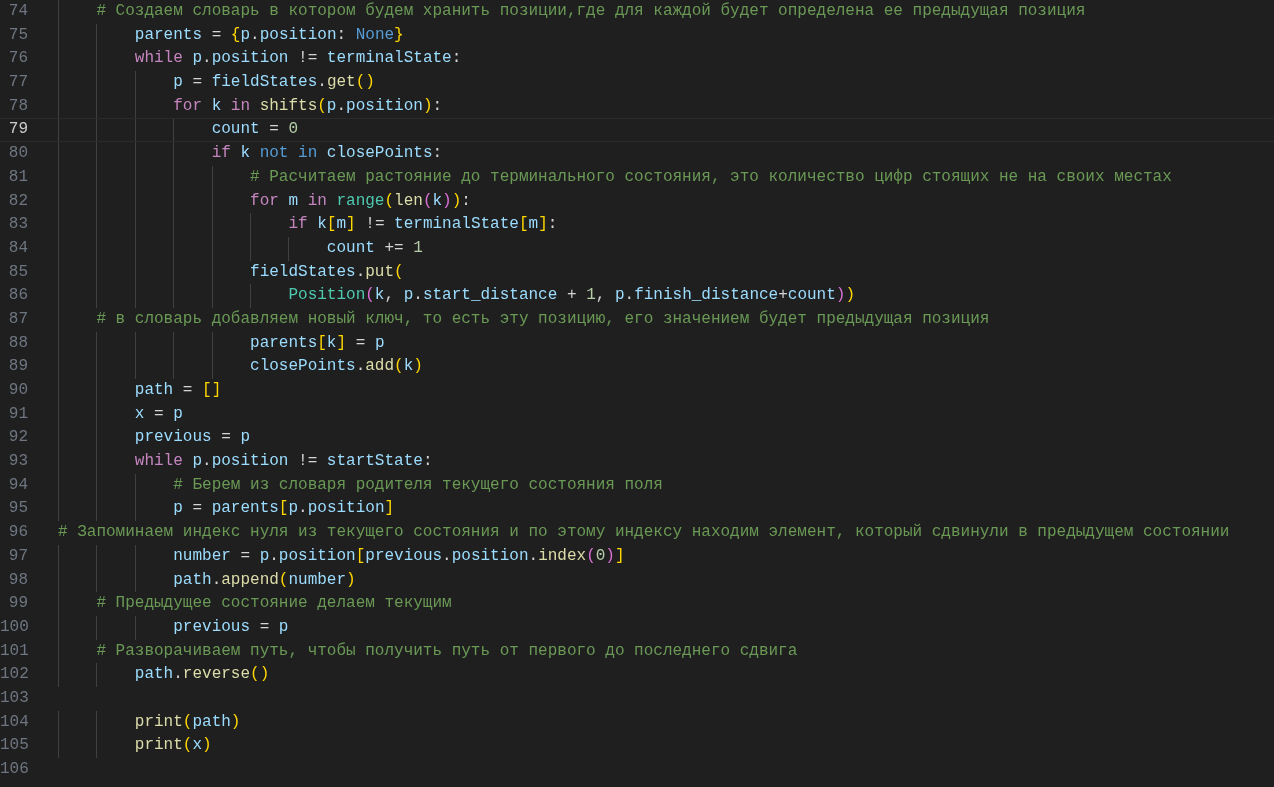 This screenshot has width=1274, height=787. Describe the element at coordinates (283, 462) in the screenshot. I see `code-line: while p.position != startState:` at that location.